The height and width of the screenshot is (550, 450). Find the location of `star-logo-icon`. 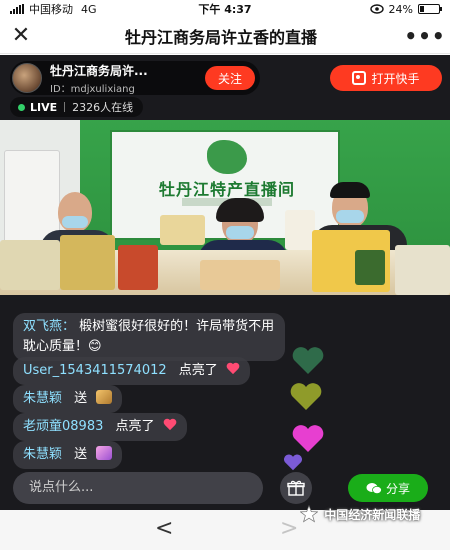

star-logo-icon is located at coordinates (309, 514).